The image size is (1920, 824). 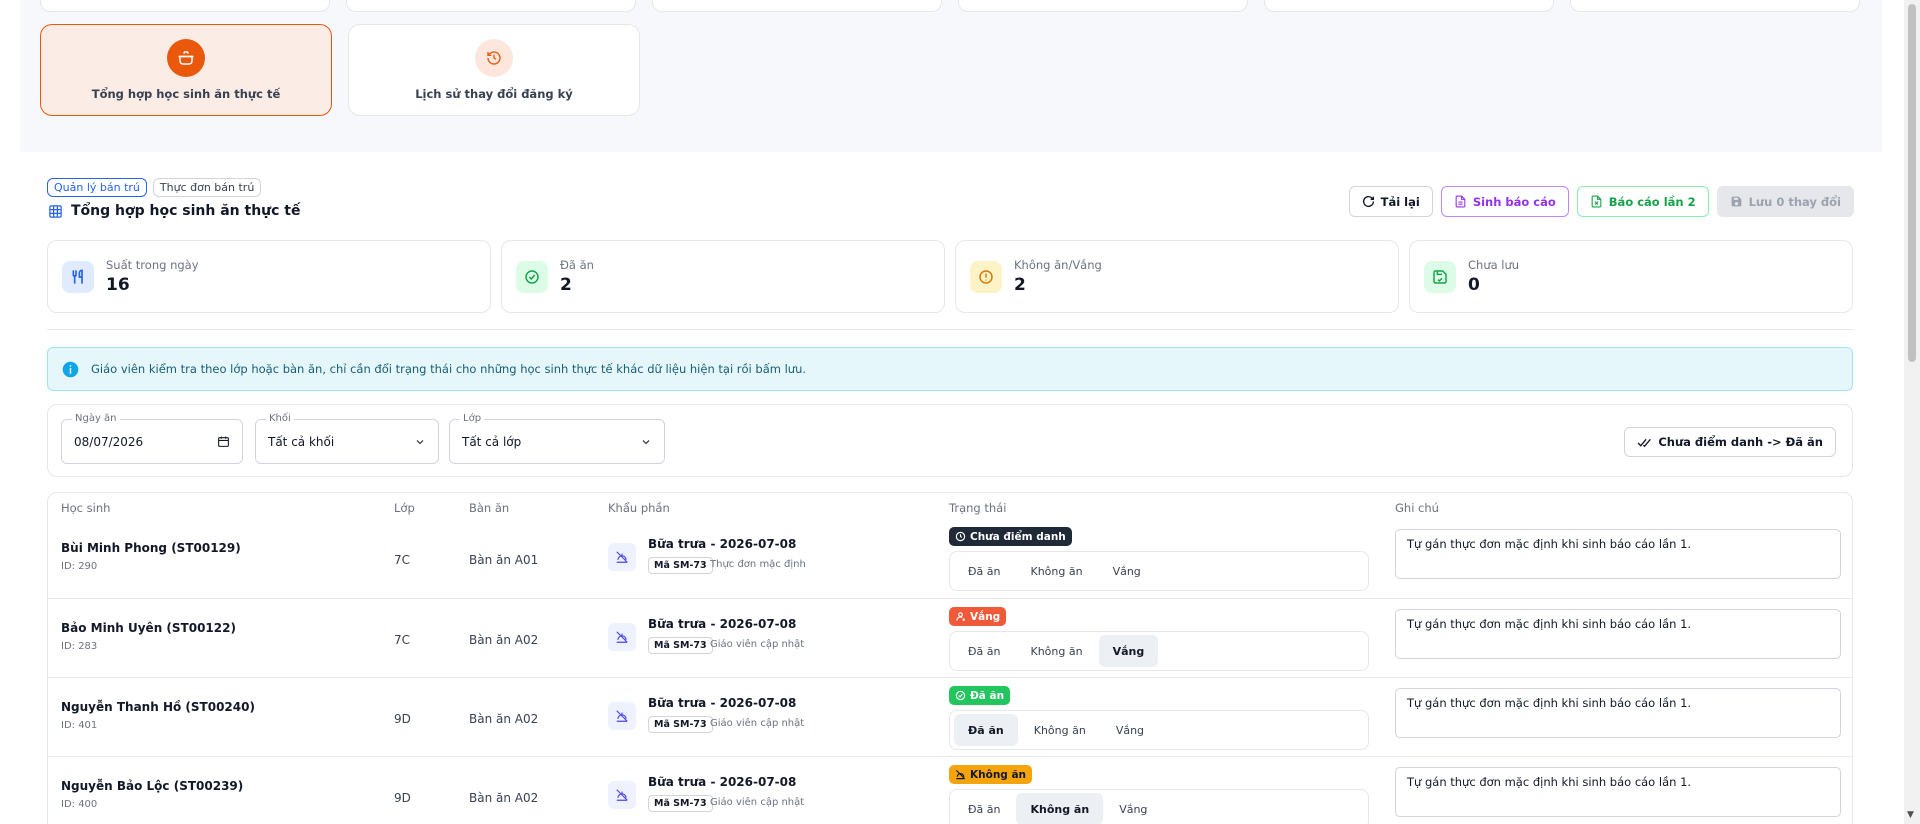 I want to click on status-badge-text: Không ăn, so click(x=998, y=774).